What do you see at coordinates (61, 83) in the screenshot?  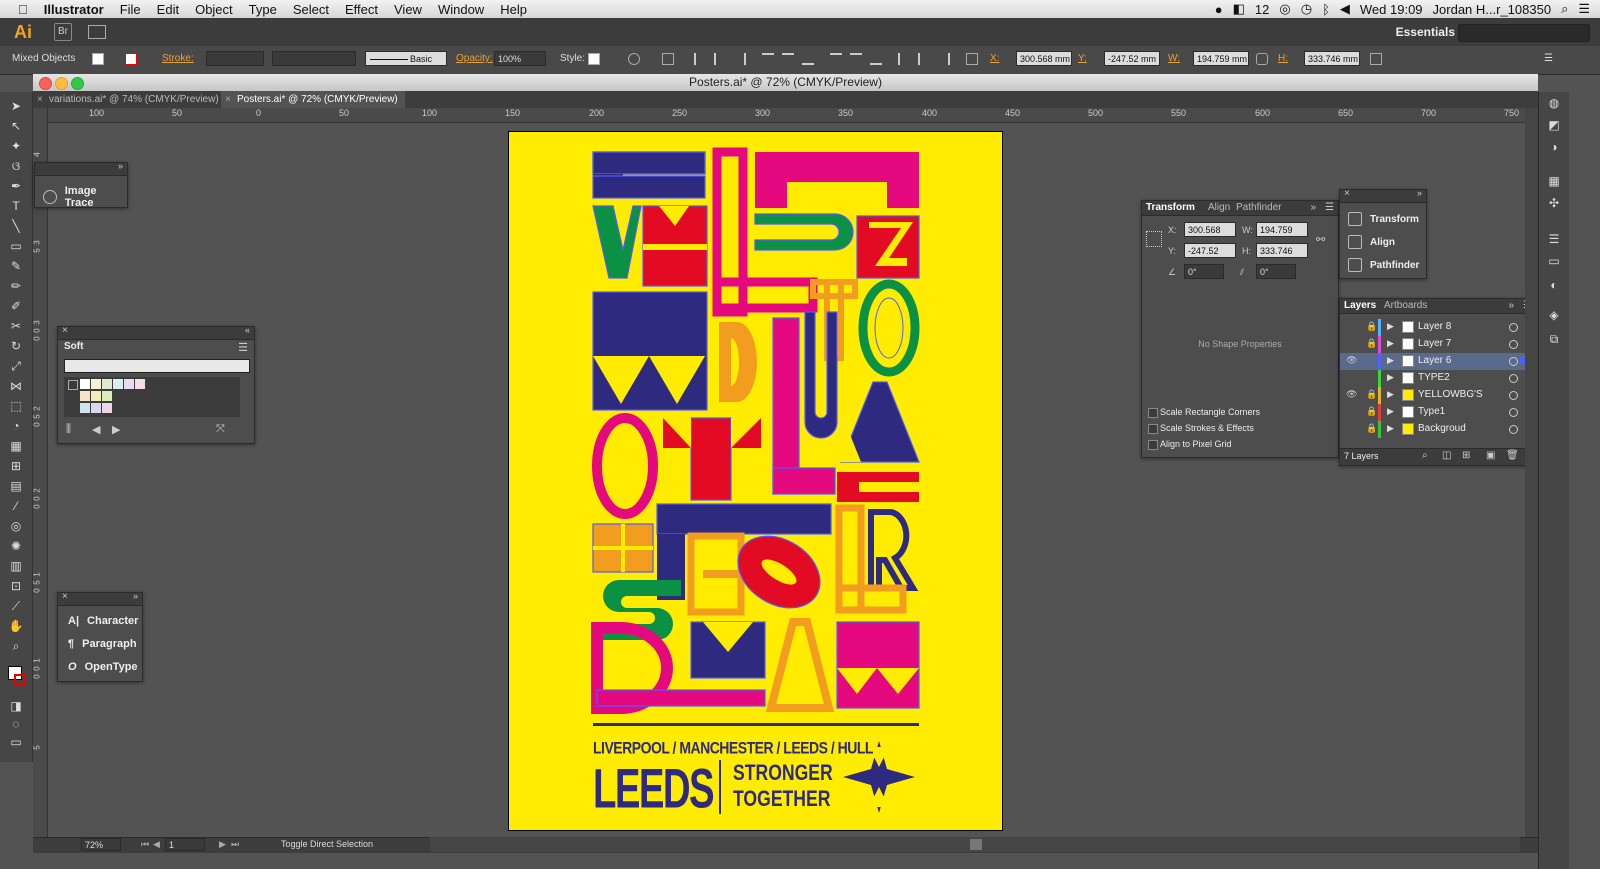 I see `minimize-window-button` at bounding box center [61, 83].